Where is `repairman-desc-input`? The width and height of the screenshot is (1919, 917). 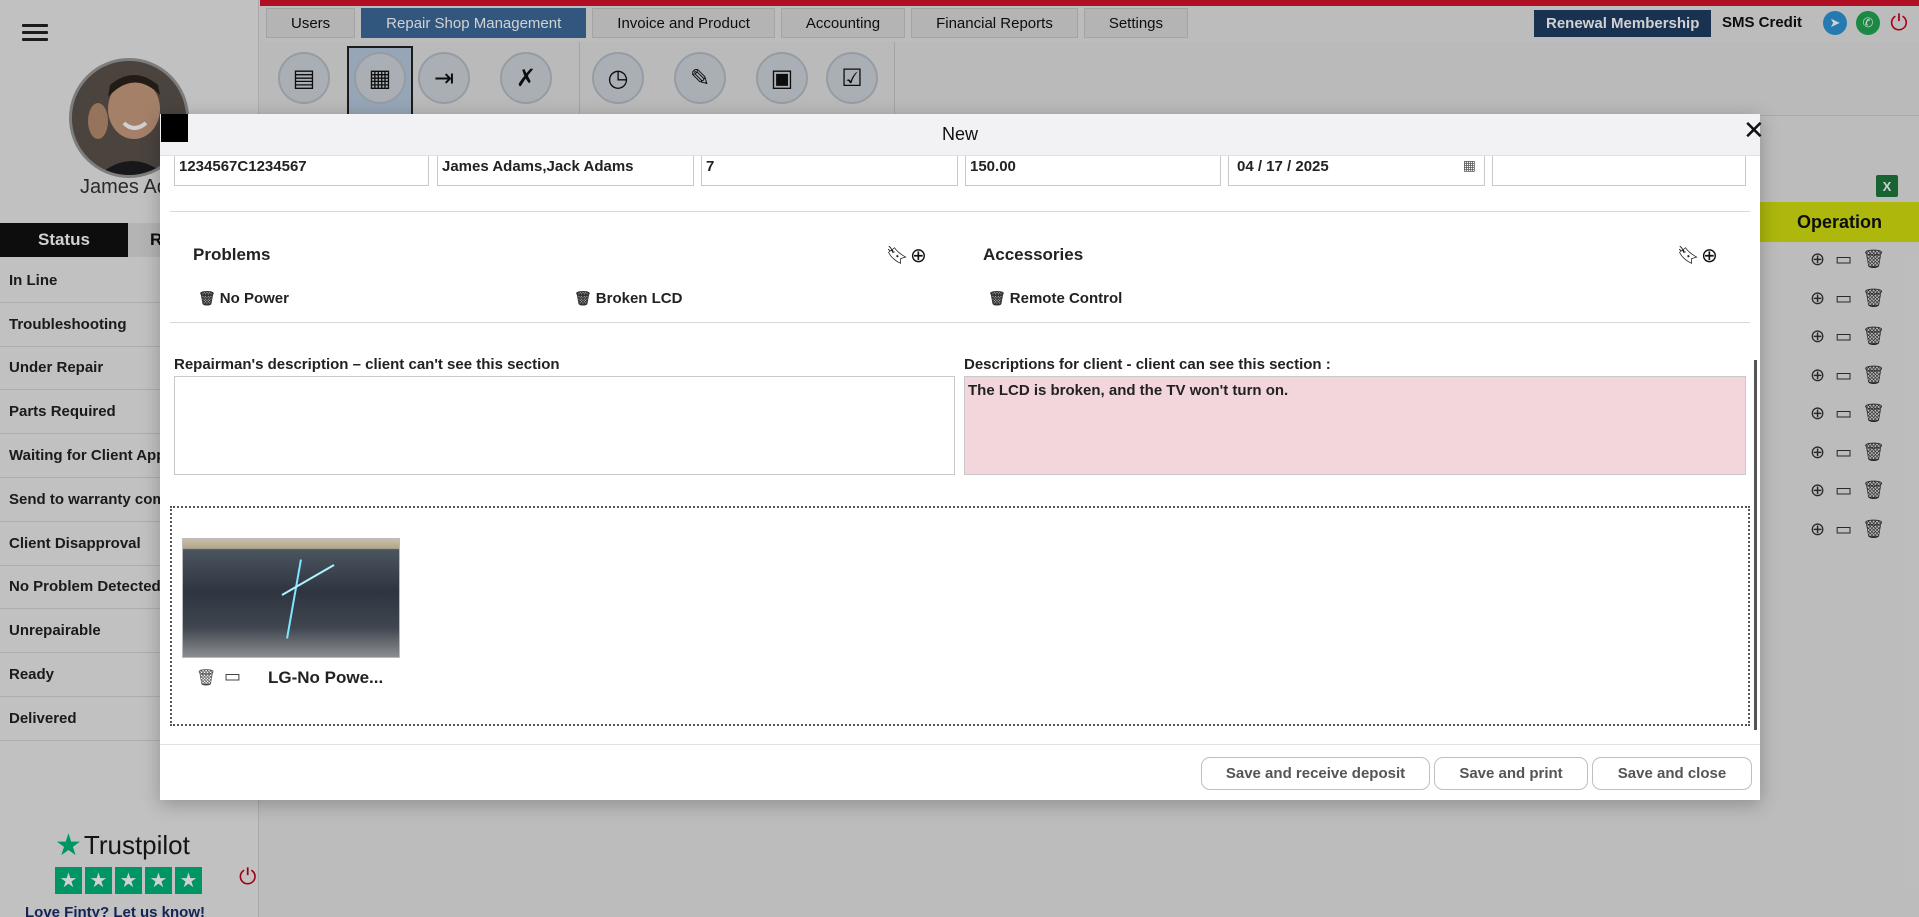
repairman-desc-input is located at coordinates (564, 425).